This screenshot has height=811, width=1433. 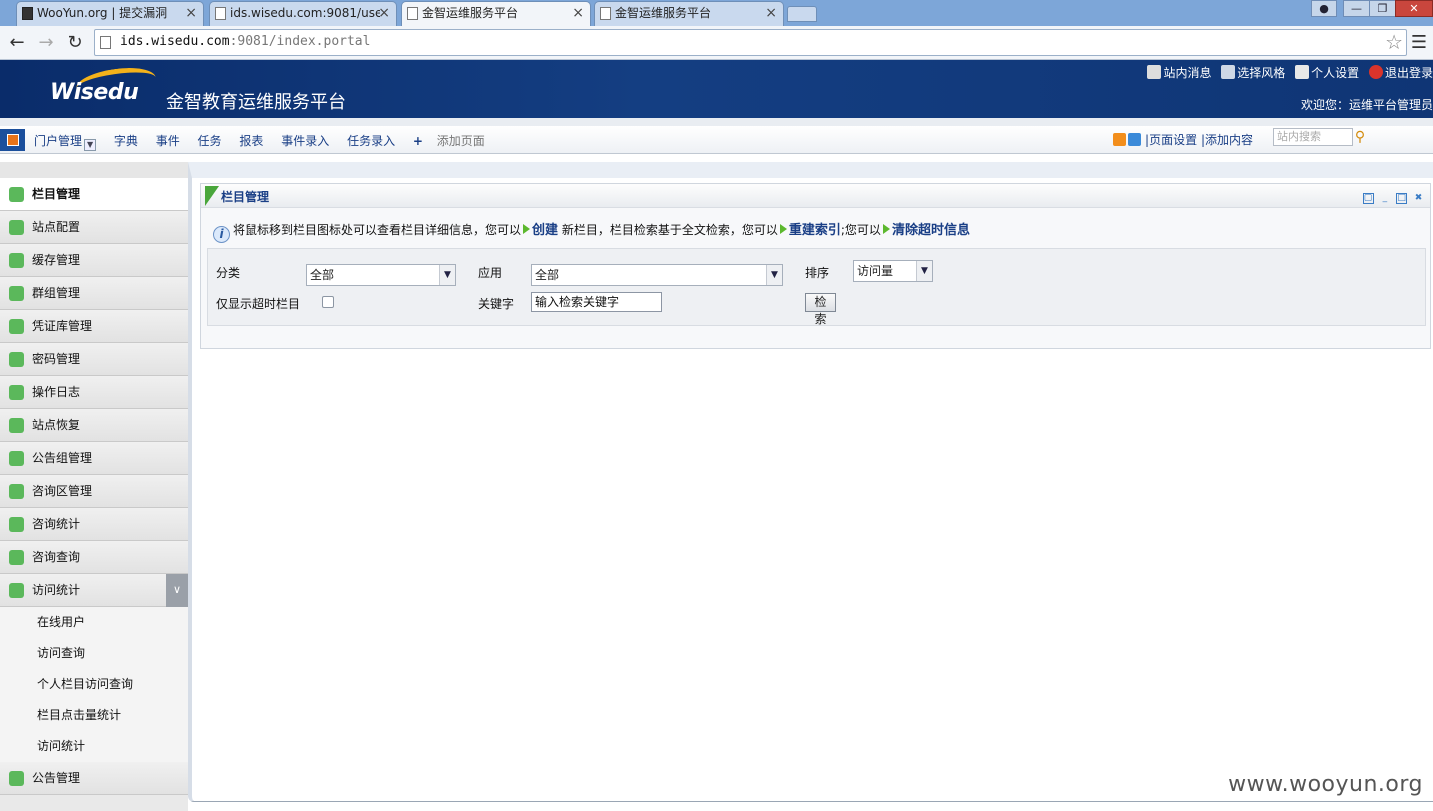 What do you see at coordinates (56, 392) in the screenshot?
I see `sidebar-item-label: 操作日志` at bounding box center [56, 392].